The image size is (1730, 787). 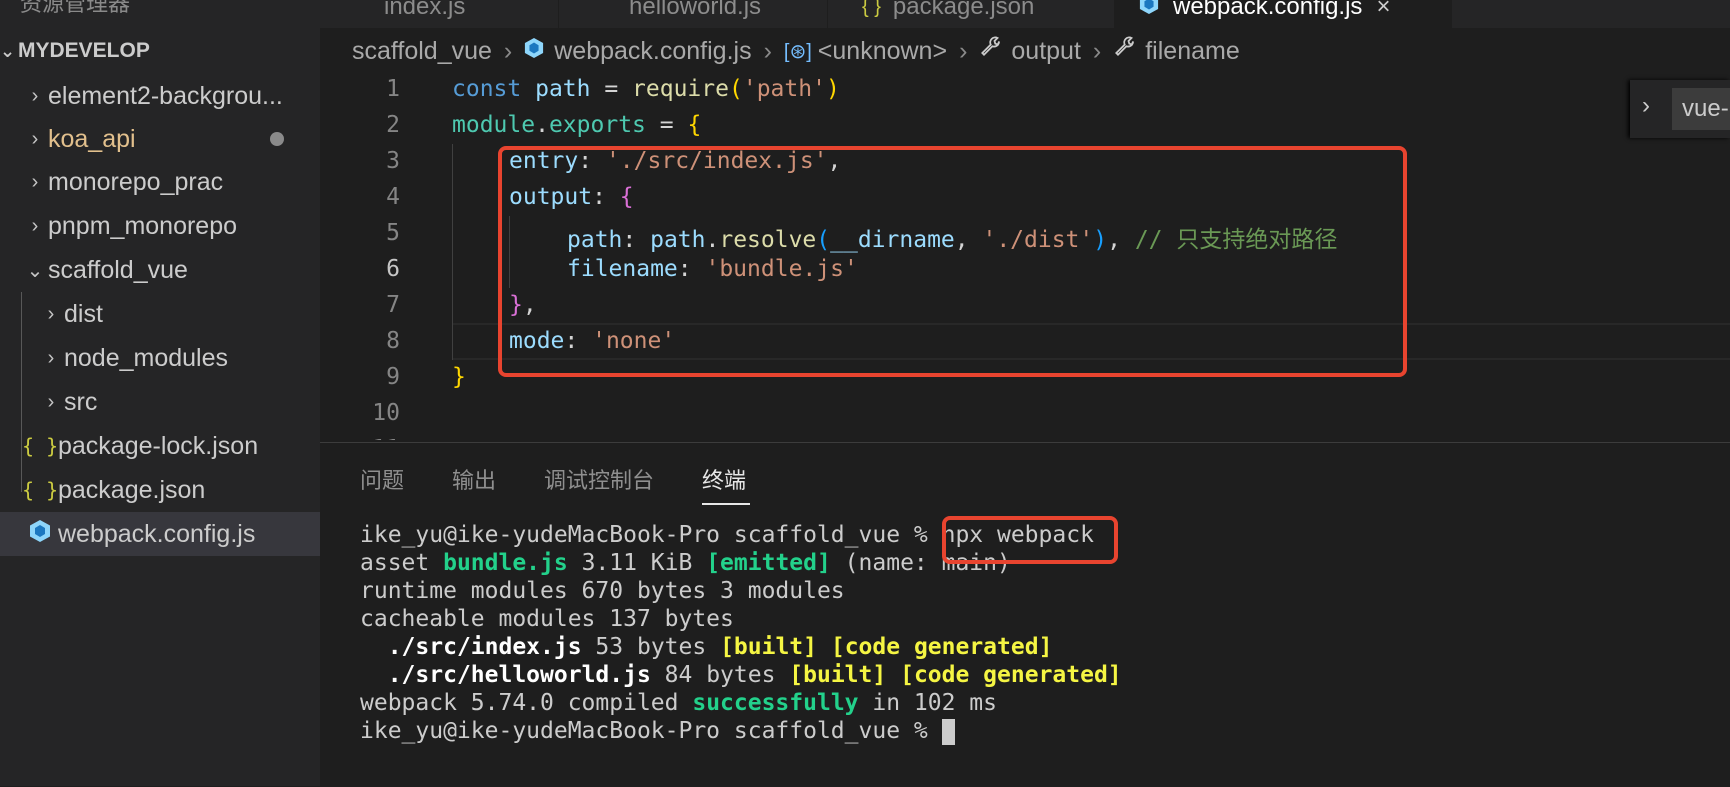 I want to click on find-input: vue-, so click(x=1701, y=109).